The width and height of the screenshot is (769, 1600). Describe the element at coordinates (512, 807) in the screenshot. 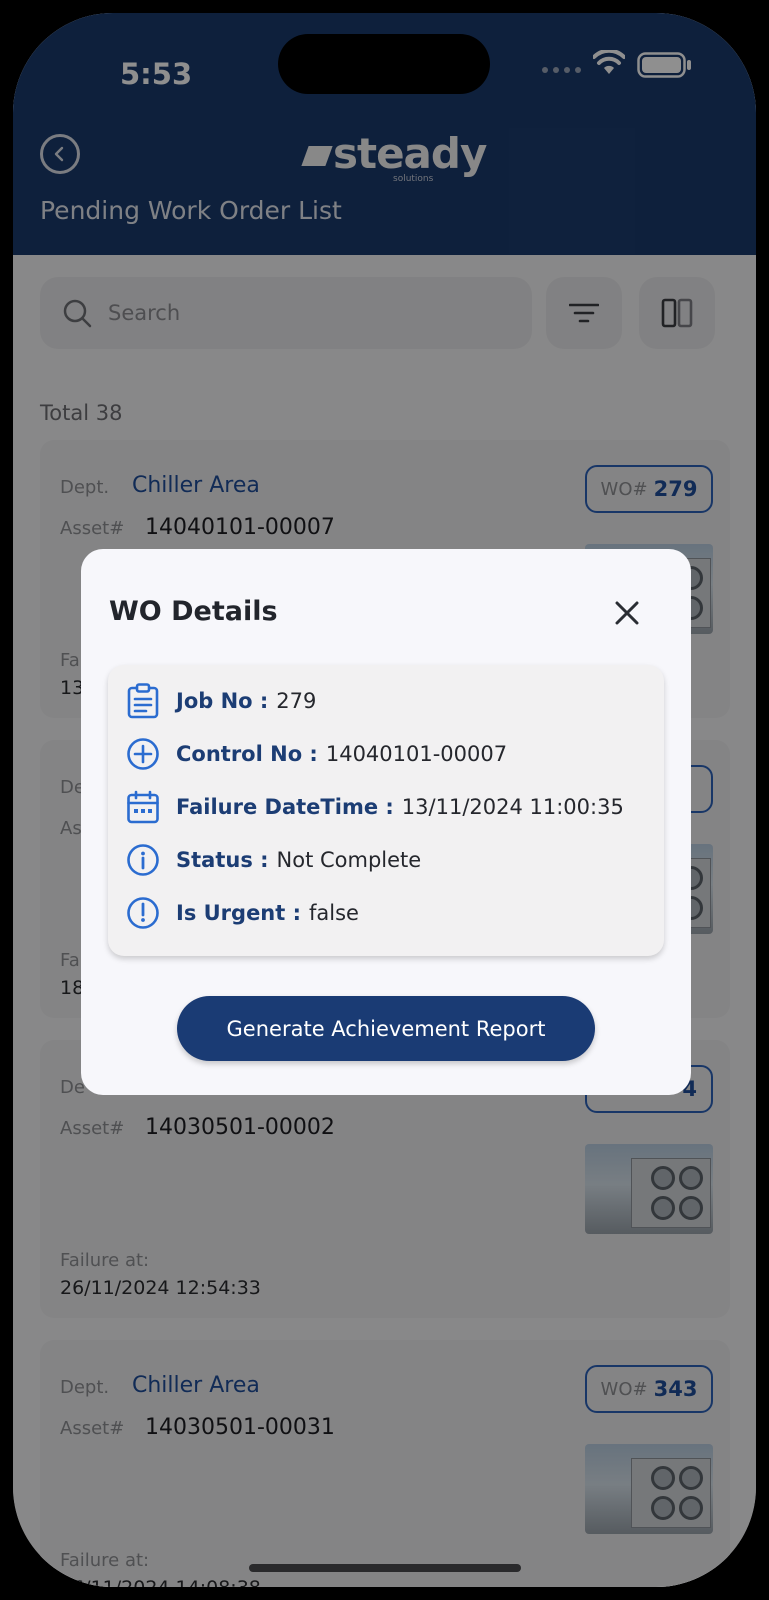

I see `failure-datetime-value: 13/11/2024 11:00:35` at that location.